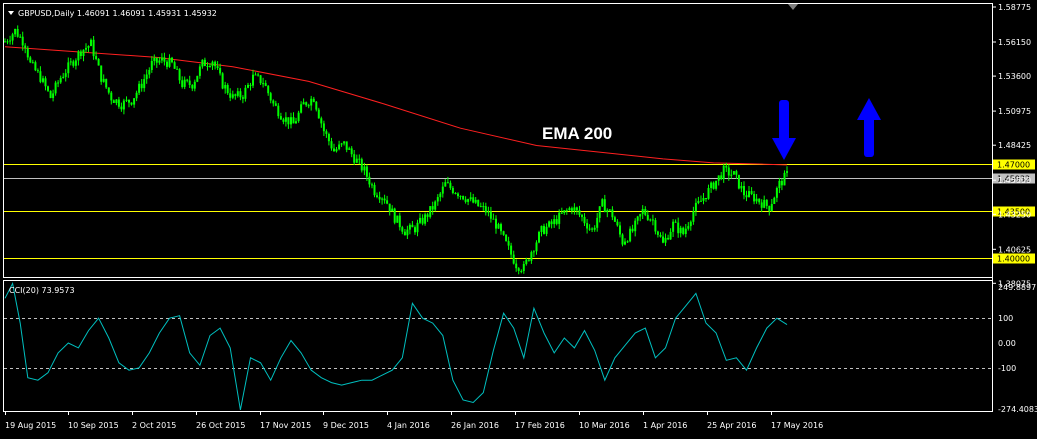  Describe the element at coordinates (1007, 368) in the screenshot. I see `cci-tick-label: -100` at that location.